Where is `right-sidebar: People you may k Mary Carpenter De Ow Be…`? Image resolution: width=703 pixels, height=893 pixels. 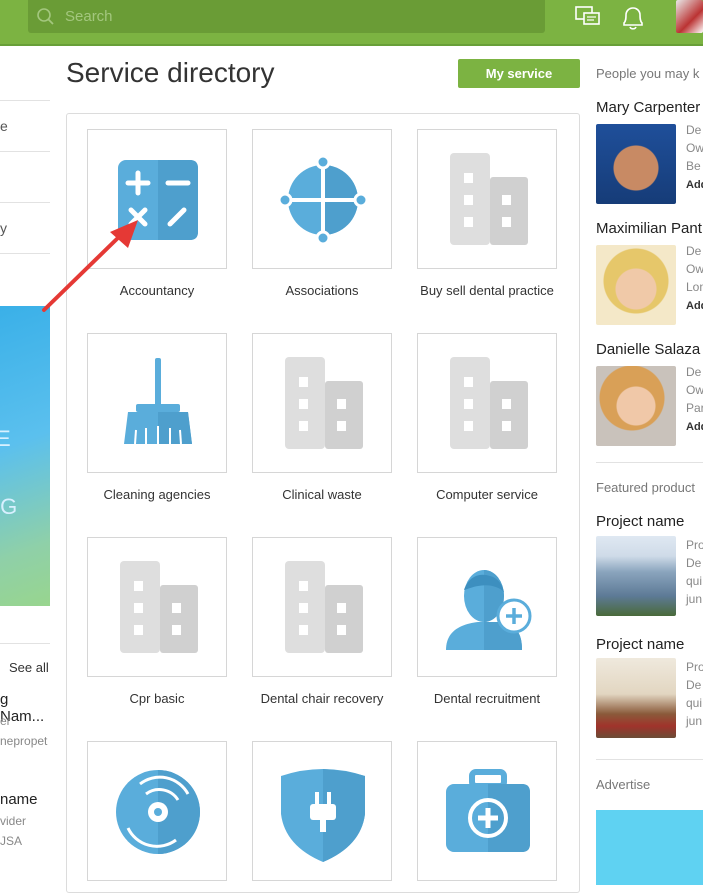
right-sidebar: People you may k Mary Carpenter De Ow Be… is located at coordinates (649, 466).